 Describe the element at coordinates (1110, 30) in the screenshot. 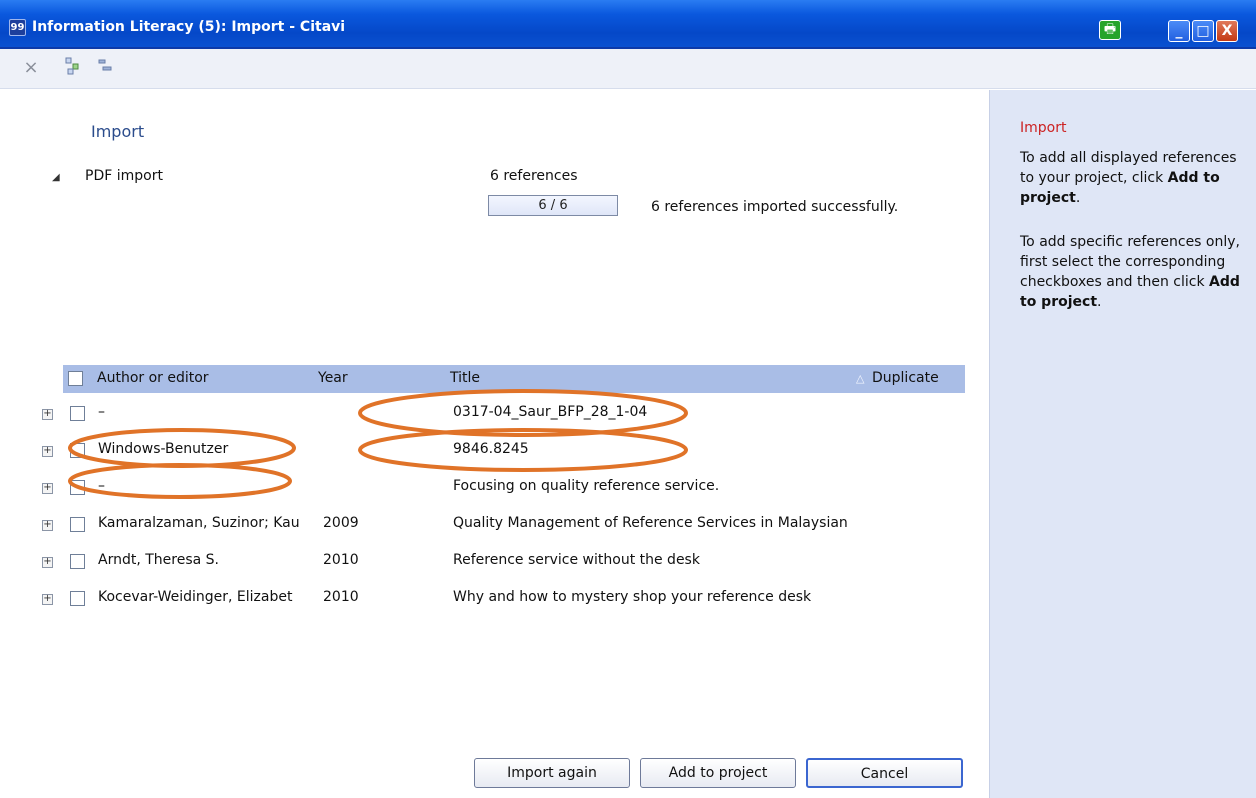

I see `print-icon: 🖶` at that location.